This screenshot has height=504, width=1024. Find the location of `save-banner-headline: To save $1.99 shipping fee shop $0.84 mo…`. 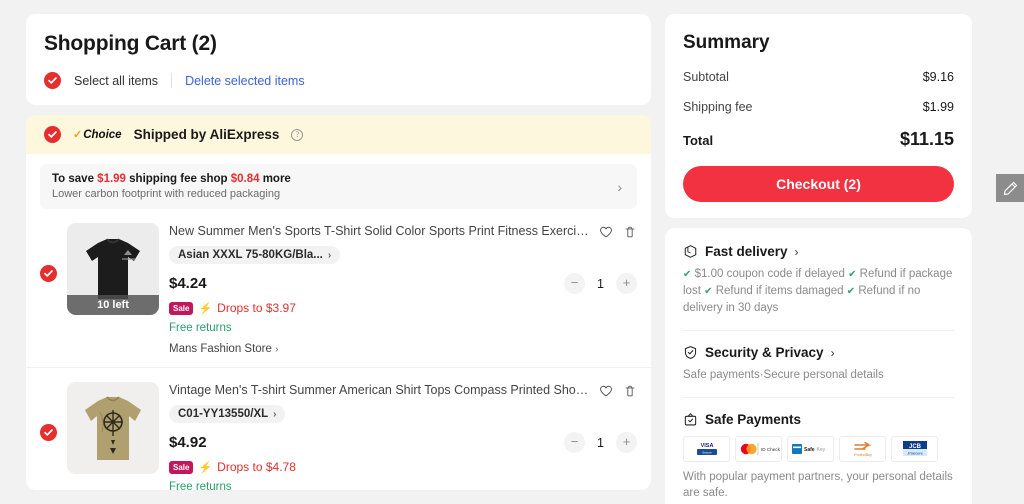

save-banner-headline: To save $1.99 shipping fee shop $0.84 mo… is located at coordinates (171, 179).